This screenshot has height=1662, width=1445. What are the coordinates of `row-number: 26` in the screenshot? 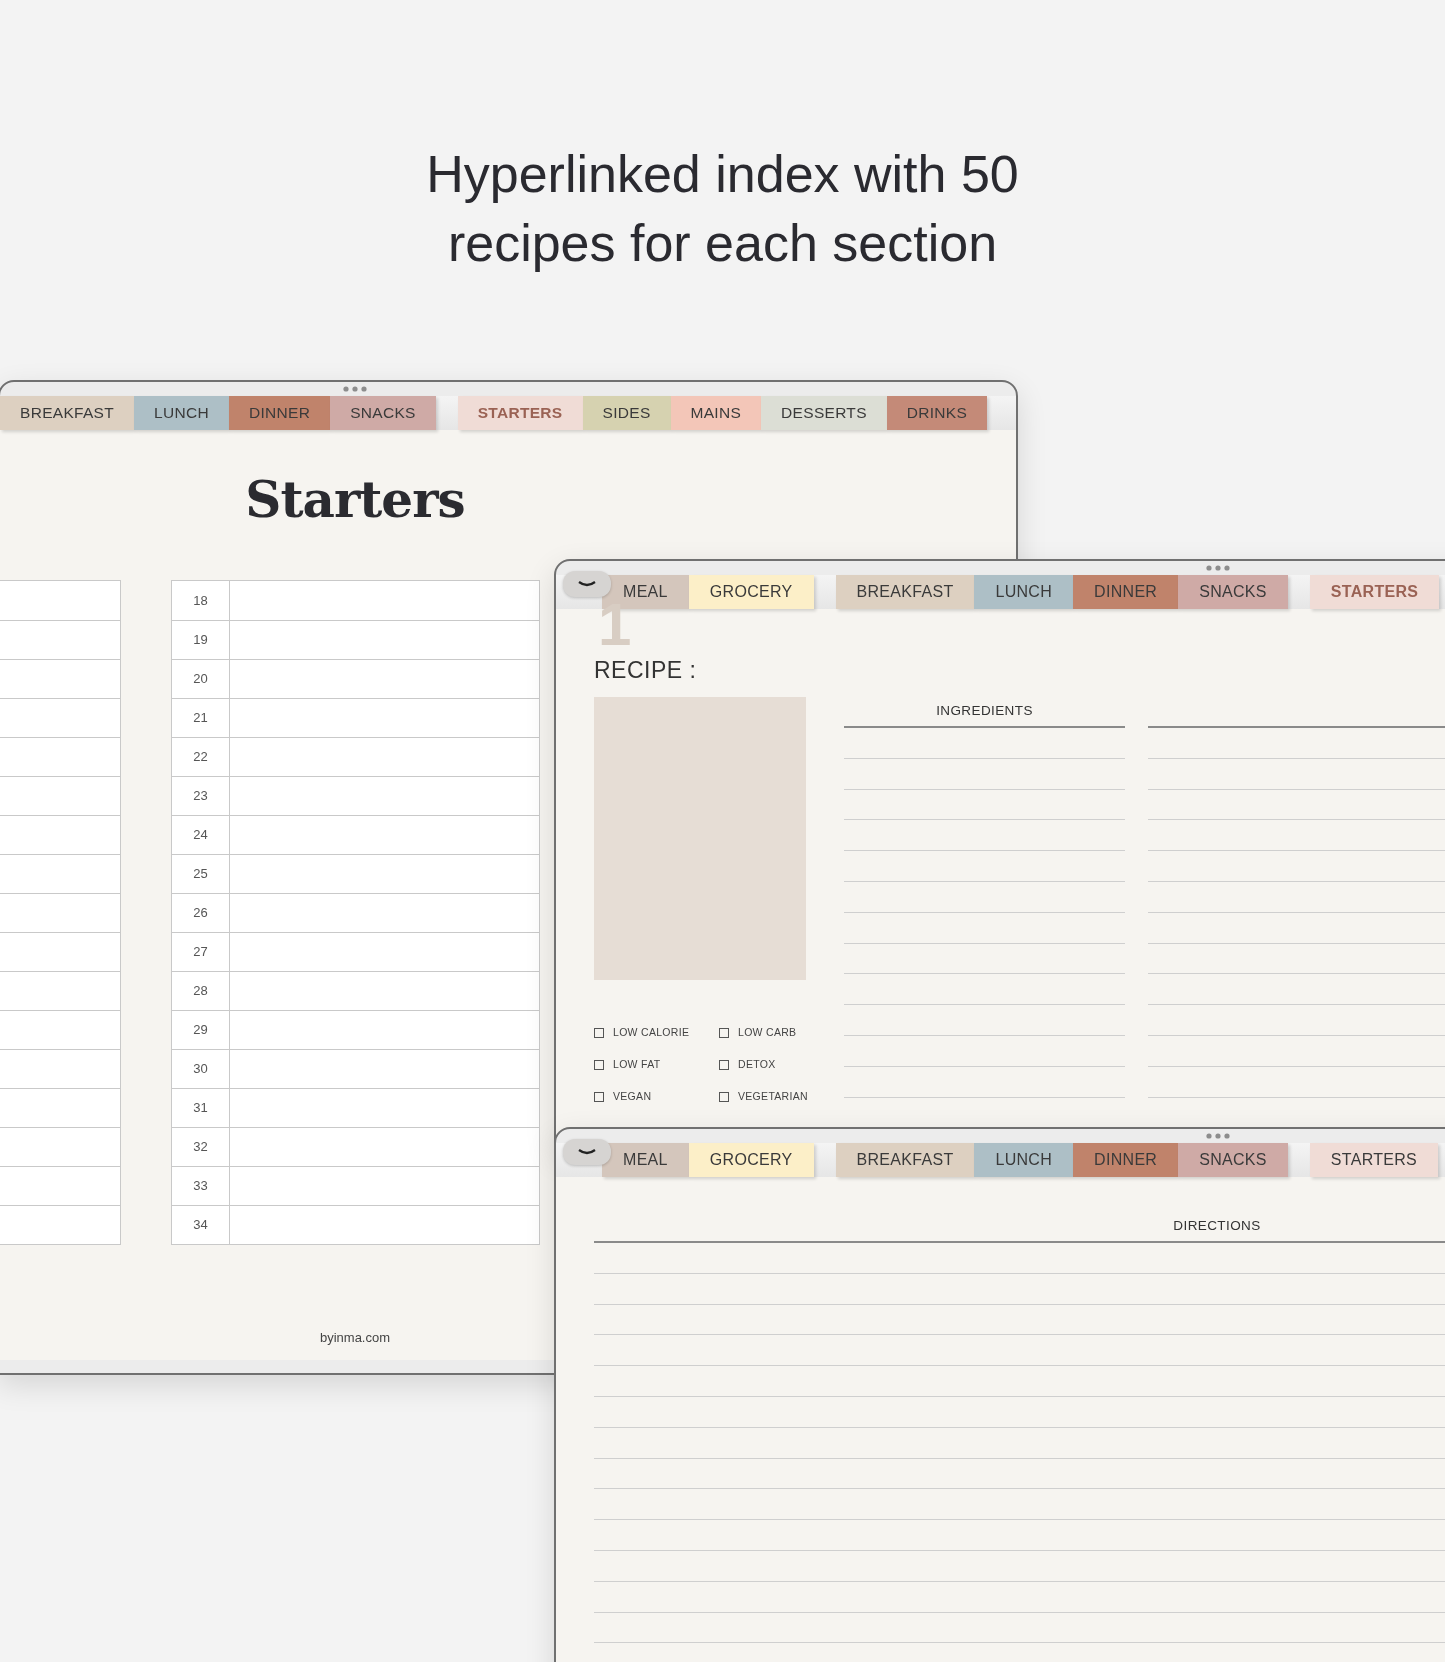 It's located at (201, 913).